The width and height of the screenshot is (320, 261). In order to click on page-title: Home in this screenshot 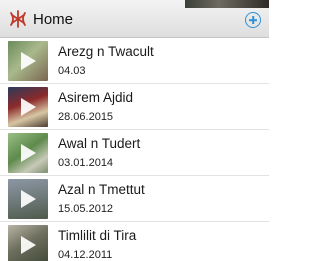, I will do `click(53, 19)`.